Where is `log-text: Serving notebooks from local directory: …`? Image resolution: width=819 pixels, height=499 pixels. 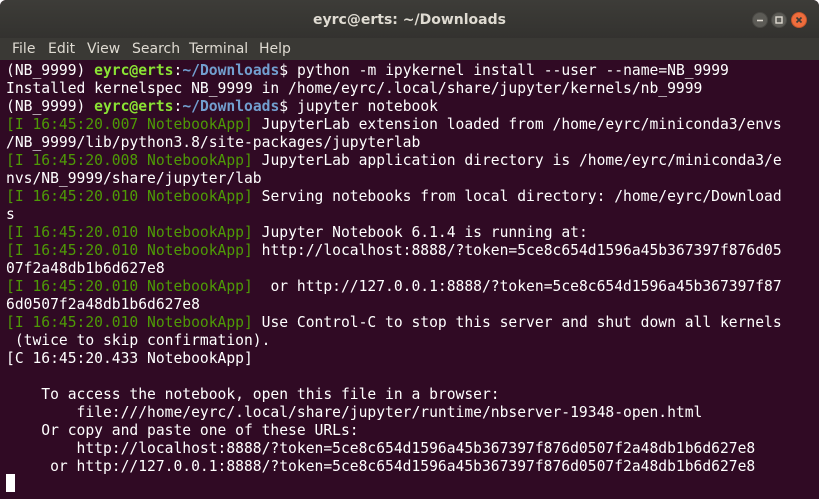
log-text: Serving notebooks from local directory: … is located at coordinates (517, 196).